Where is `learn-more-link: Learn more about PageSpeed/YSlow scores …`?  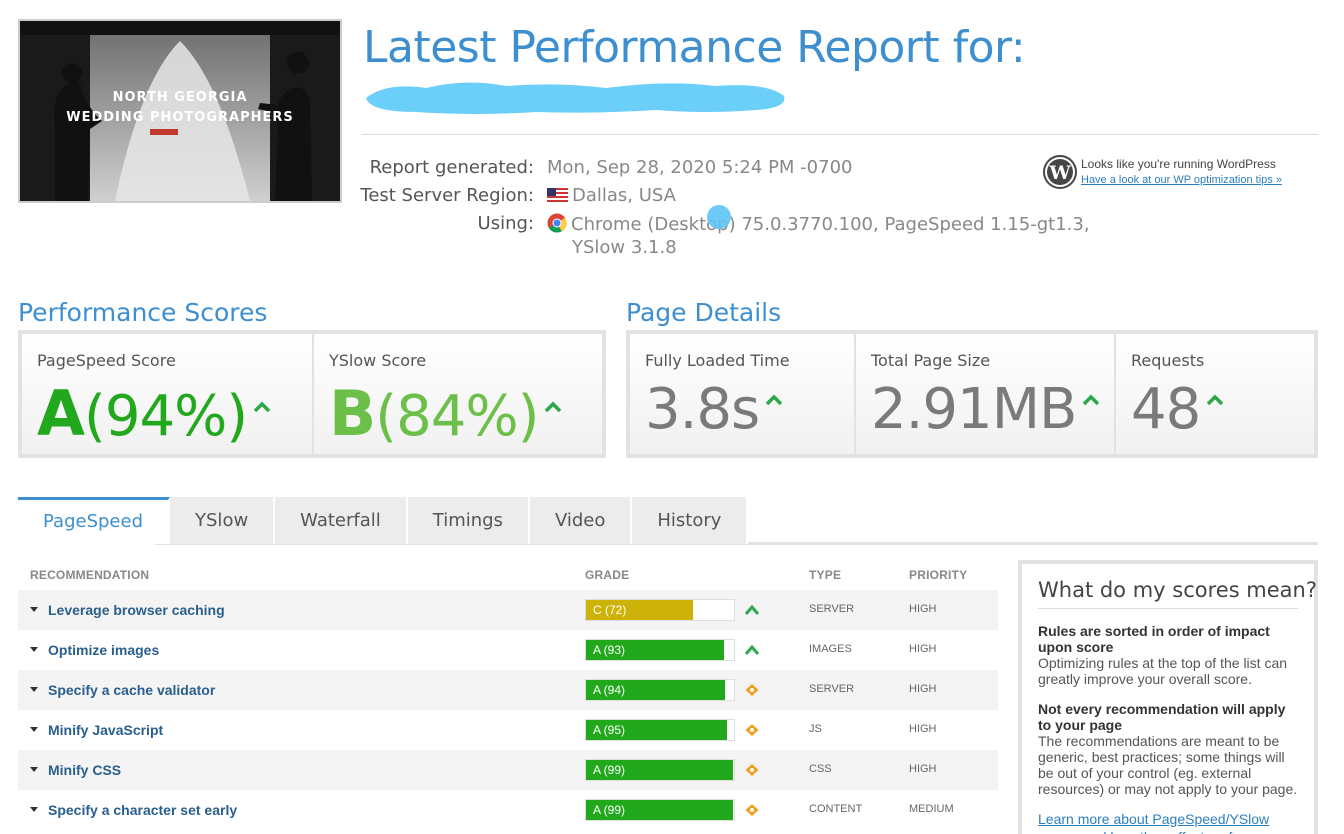 learn-more-link: Learn more about PageSpeed/YSlow scores … is located at coordinates (1164, 822).